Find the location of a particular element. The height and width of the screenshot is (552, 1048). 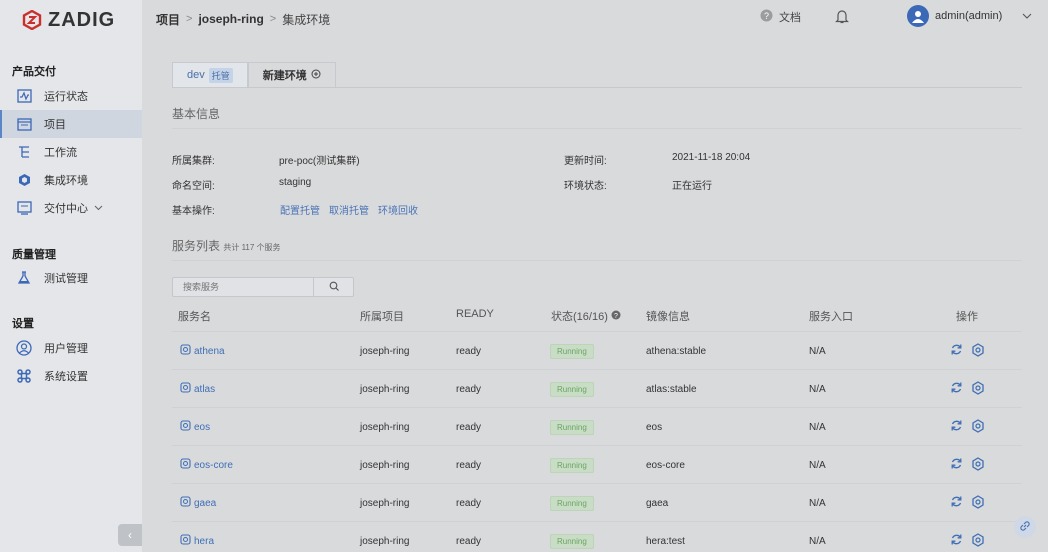

dashboard-icon is located at coordinates (24, 96).